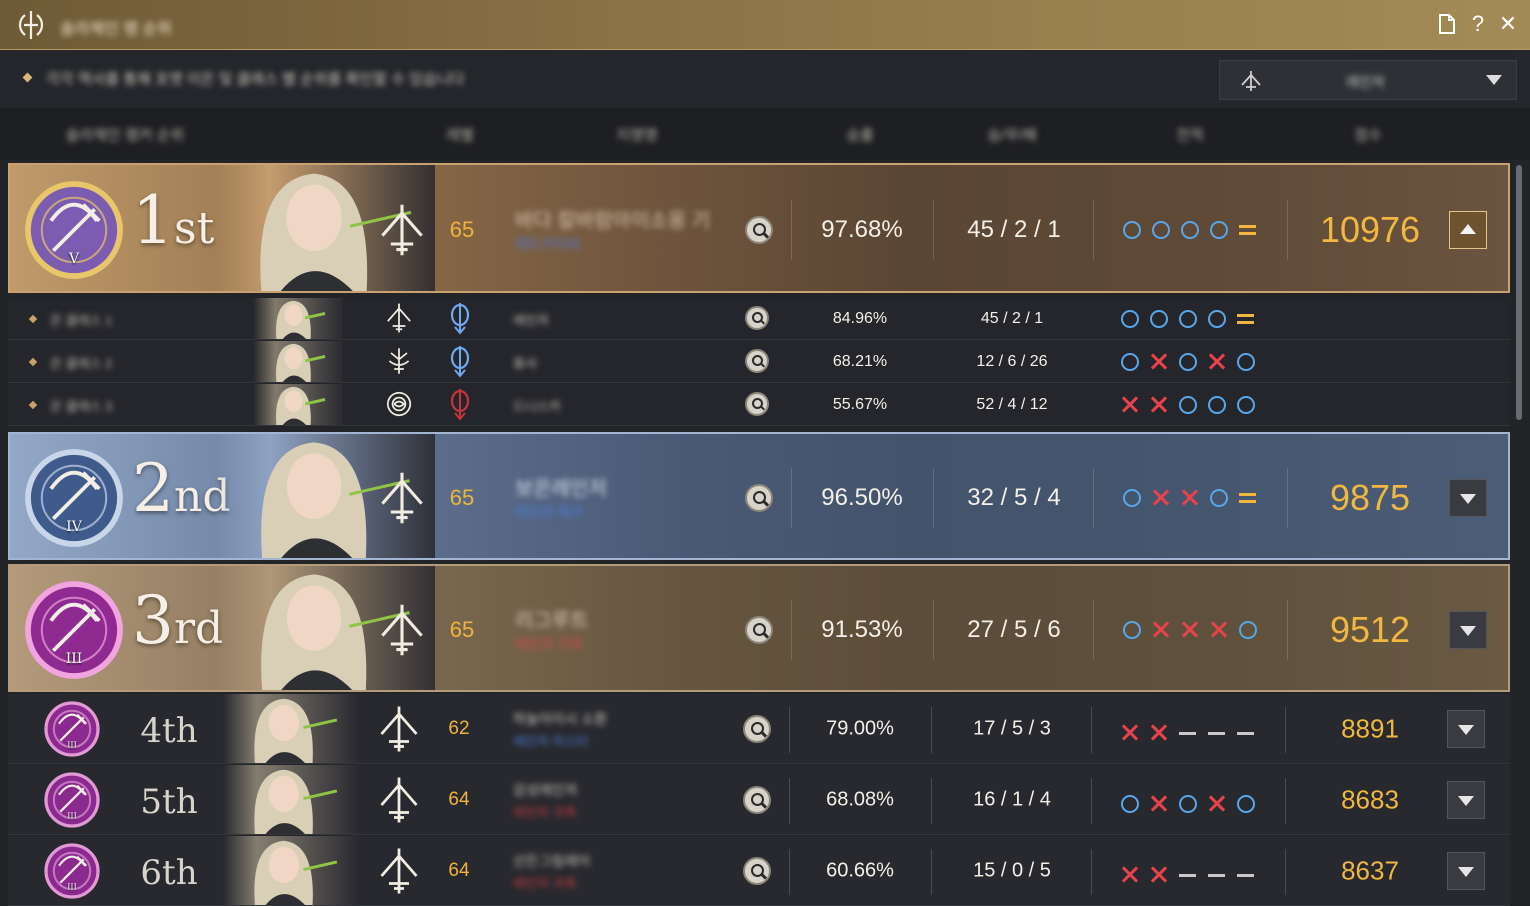  Describe the element at coordinates (552, 861) in the screenshot. I see `player-name: 산든그림레이` at that location.